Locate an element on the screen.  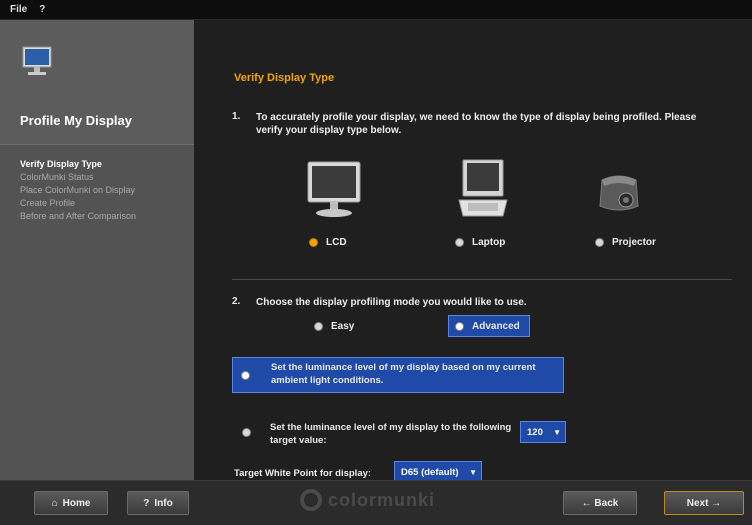
back-label: ← Back is located at coordinates (600, 503).